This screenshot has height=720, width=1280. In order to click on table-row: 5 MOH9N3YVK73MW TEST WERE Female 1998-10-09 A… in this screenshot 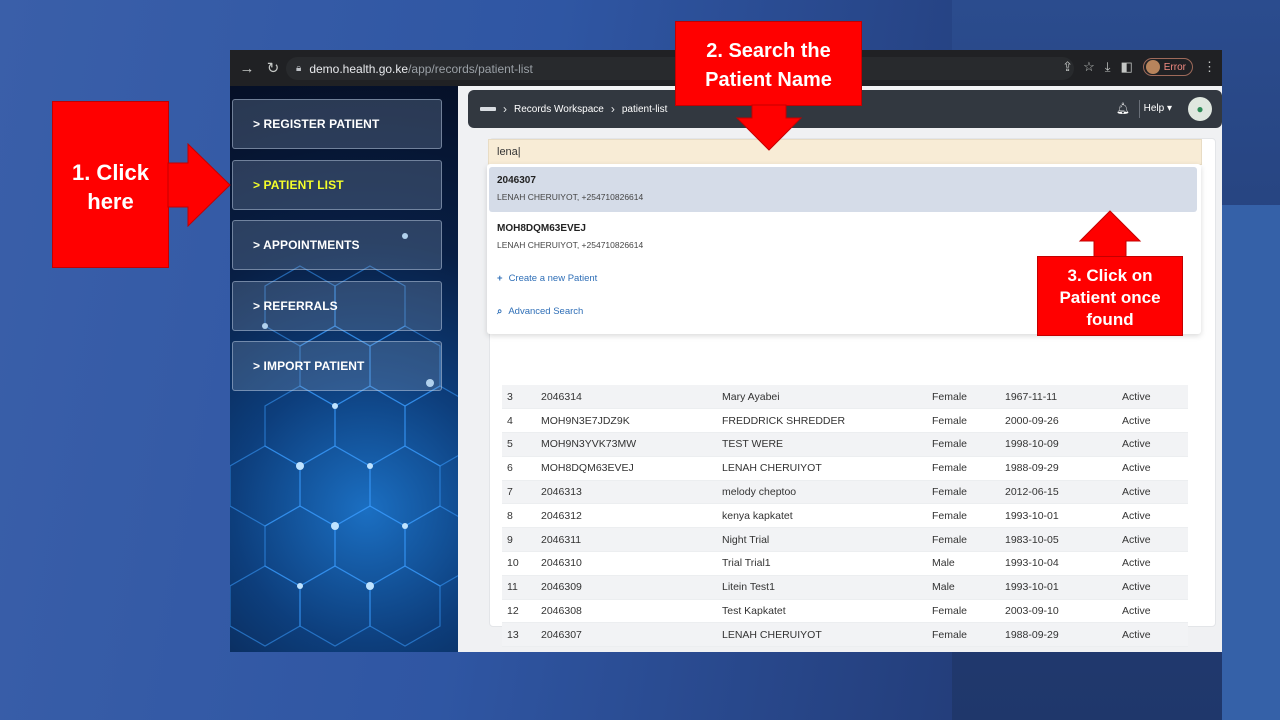, I will do `click(845, 444)`.